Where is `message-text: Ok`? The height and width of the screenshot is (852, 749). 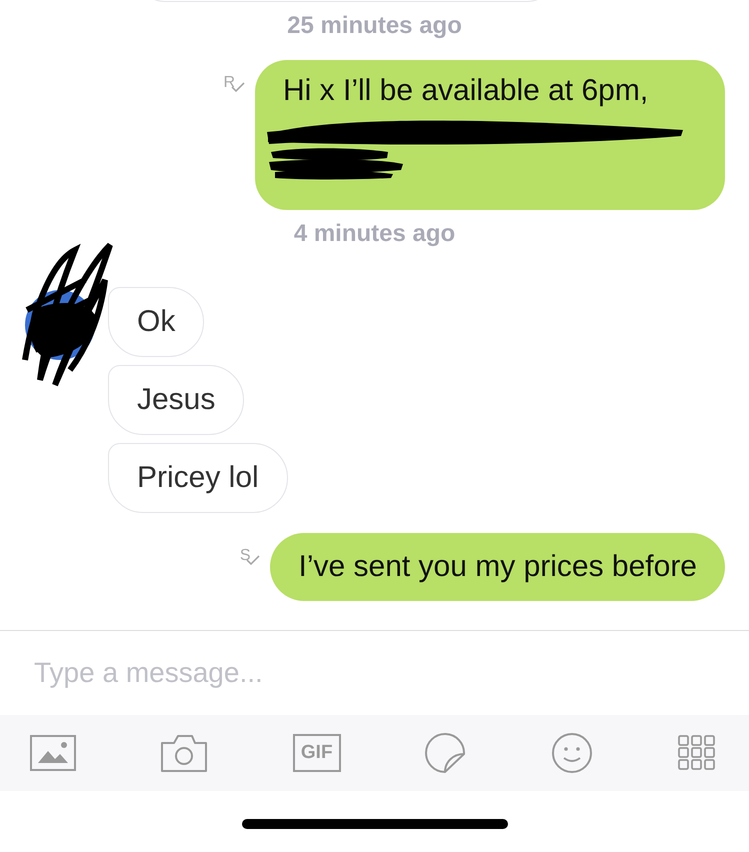 message-text: Ok is located at coordinates (156, 321).